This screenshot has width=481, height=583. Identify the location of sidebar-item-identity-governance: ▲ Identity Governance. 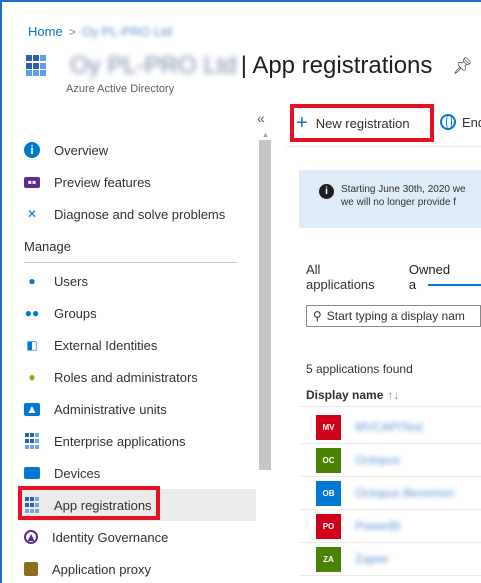
(137, 537).